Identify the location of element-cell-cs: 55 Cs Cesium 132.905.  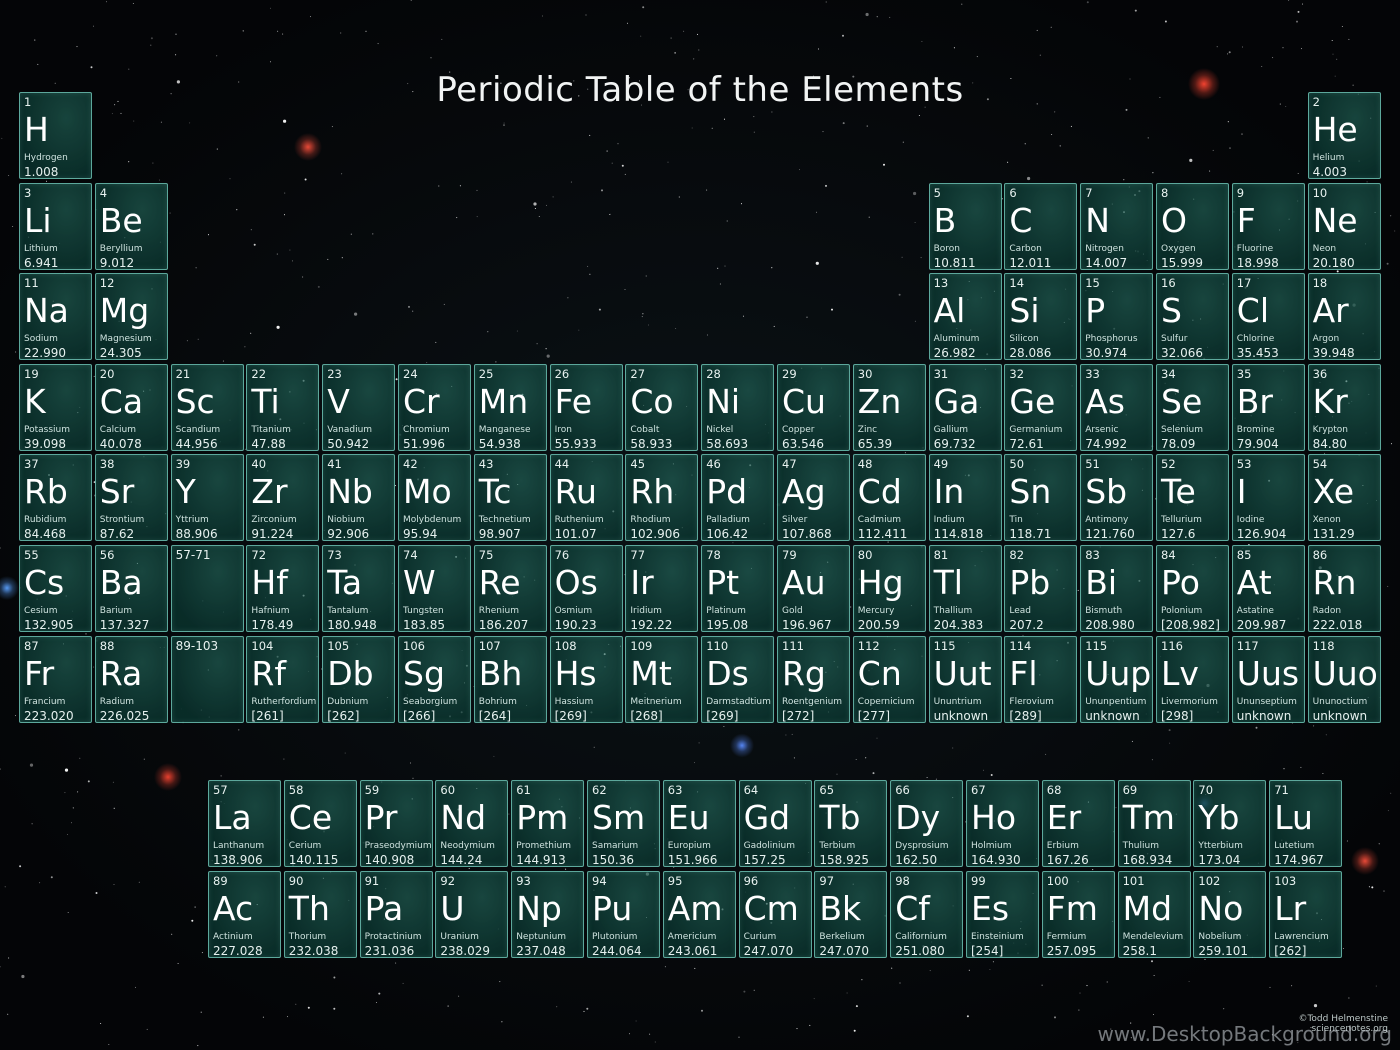
(55, 588).